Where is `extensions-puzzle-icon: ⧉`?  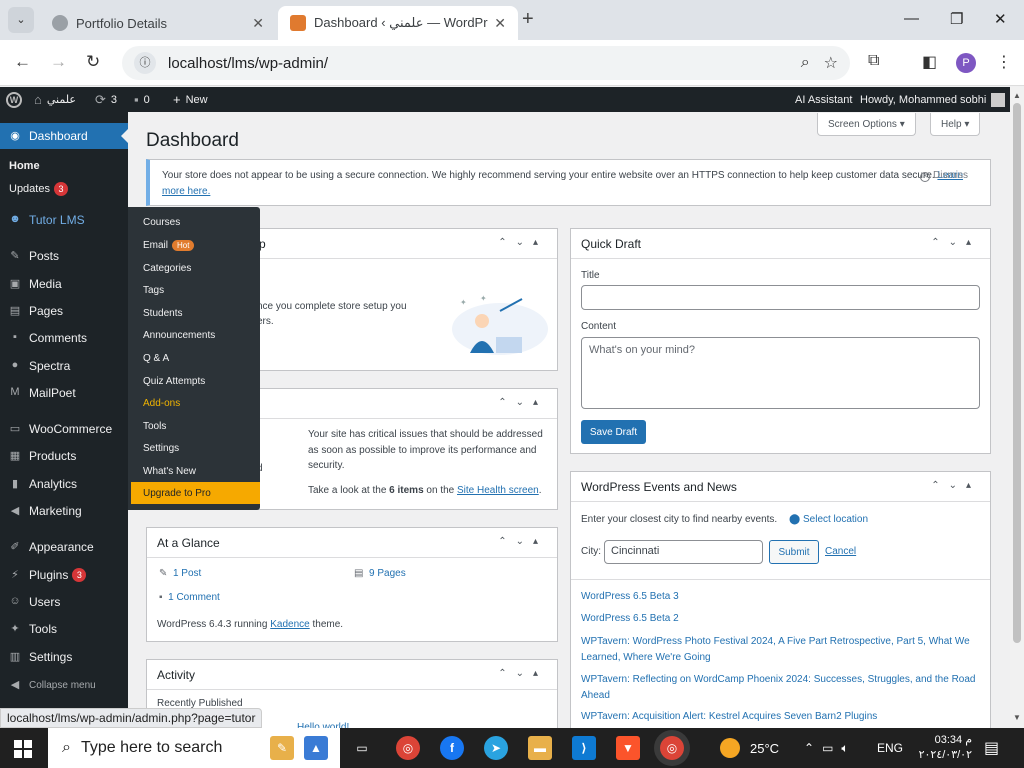 extensions-puzzle-icon: ⧉ is located at coordinates (873, 61).